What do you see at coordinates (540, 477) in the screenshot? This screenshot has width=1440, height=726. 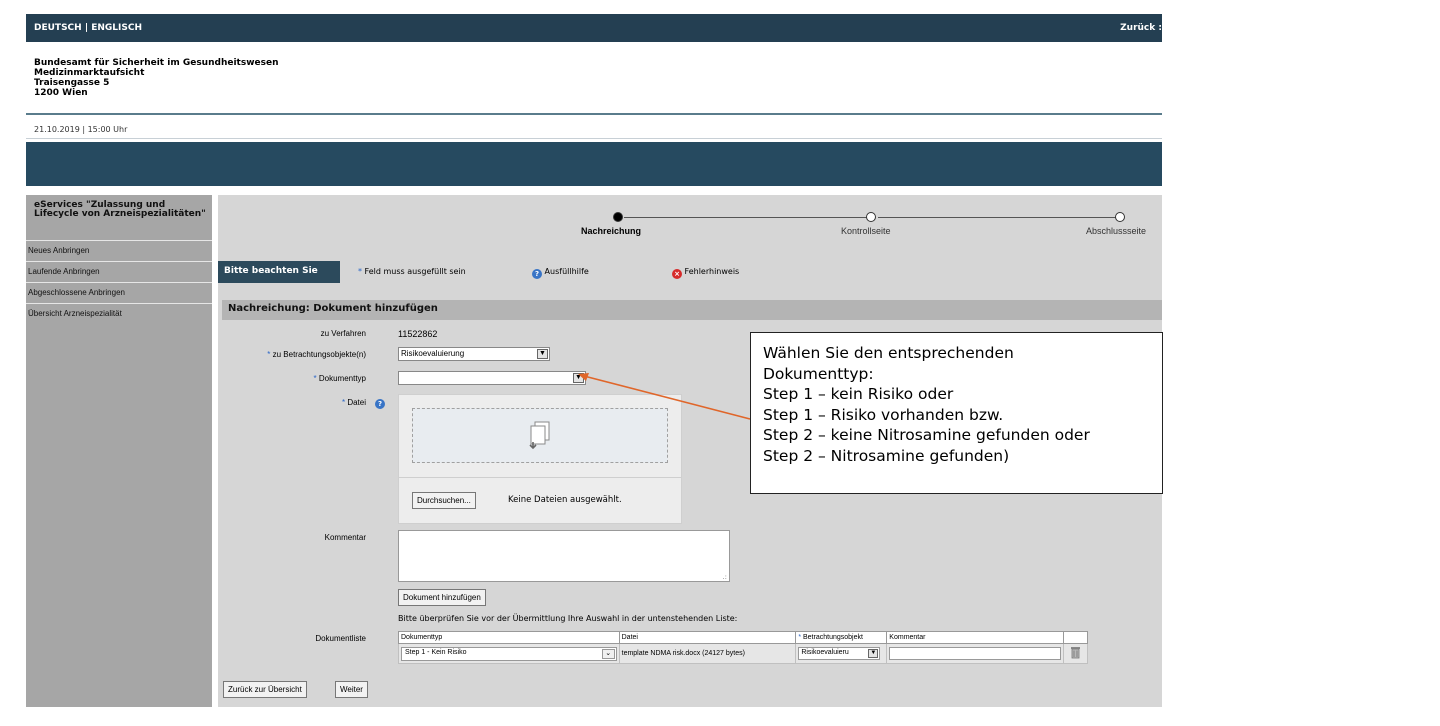 I see `upload-divider` at bounding box center [540, 477].